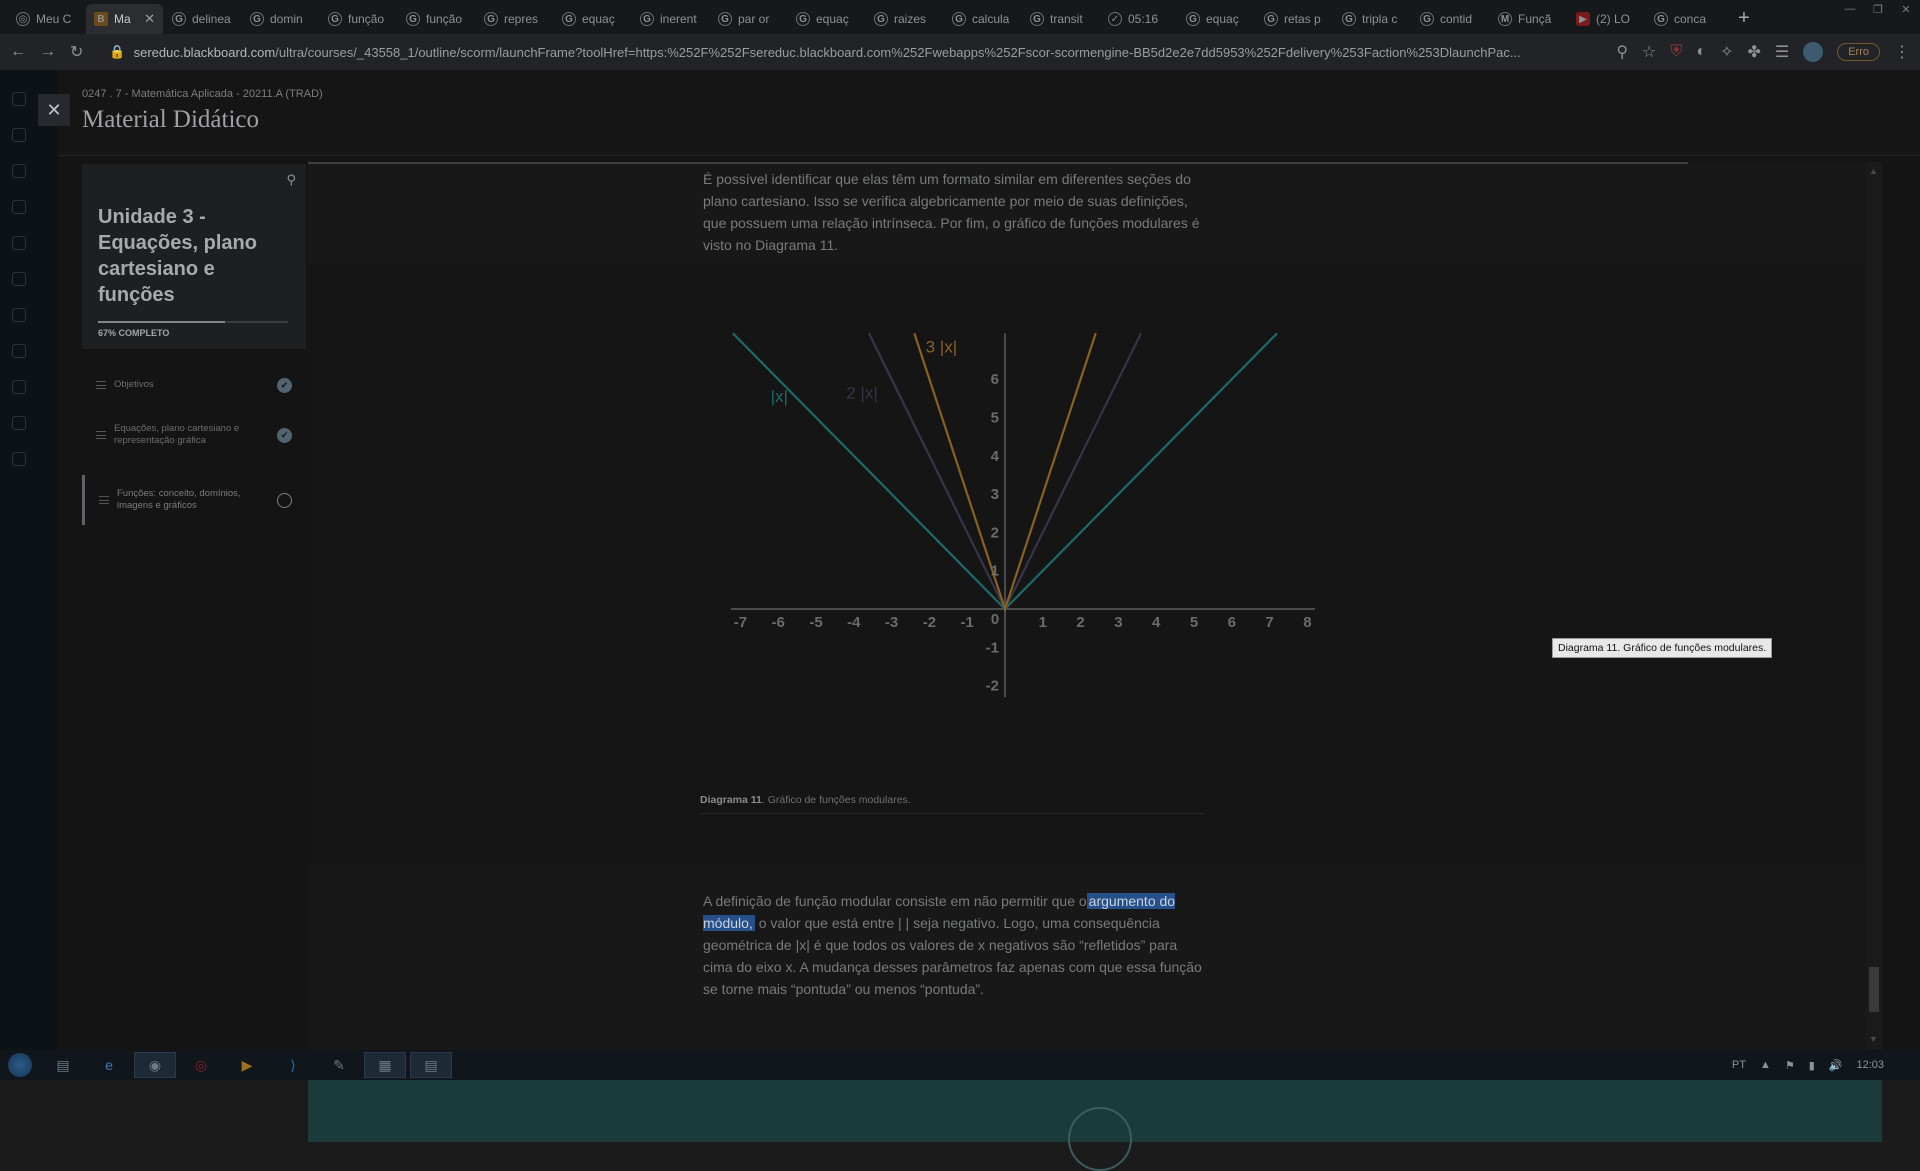  What do you see at coordinates (1873, 171) in the screenshot?
I see `scroll-up-icon: ▲` at bounding box center [1873, 171].